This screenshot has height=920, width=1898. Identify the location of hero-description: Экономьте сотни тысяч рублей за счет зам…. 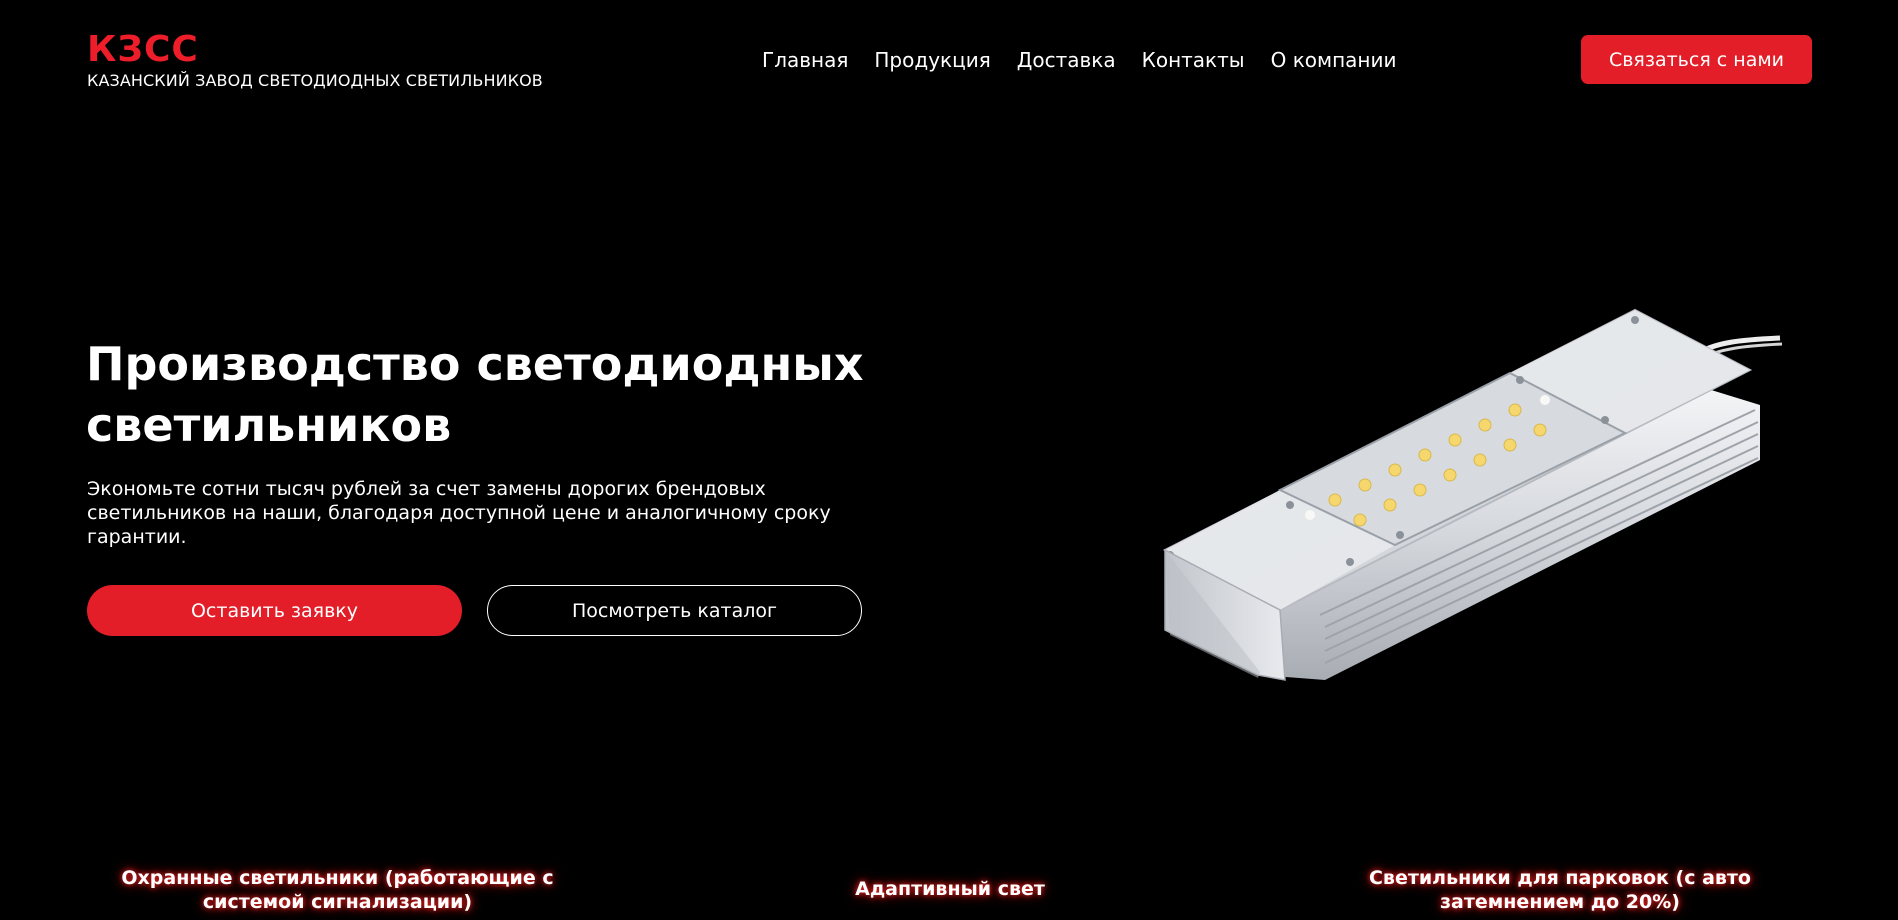
(459, 513).